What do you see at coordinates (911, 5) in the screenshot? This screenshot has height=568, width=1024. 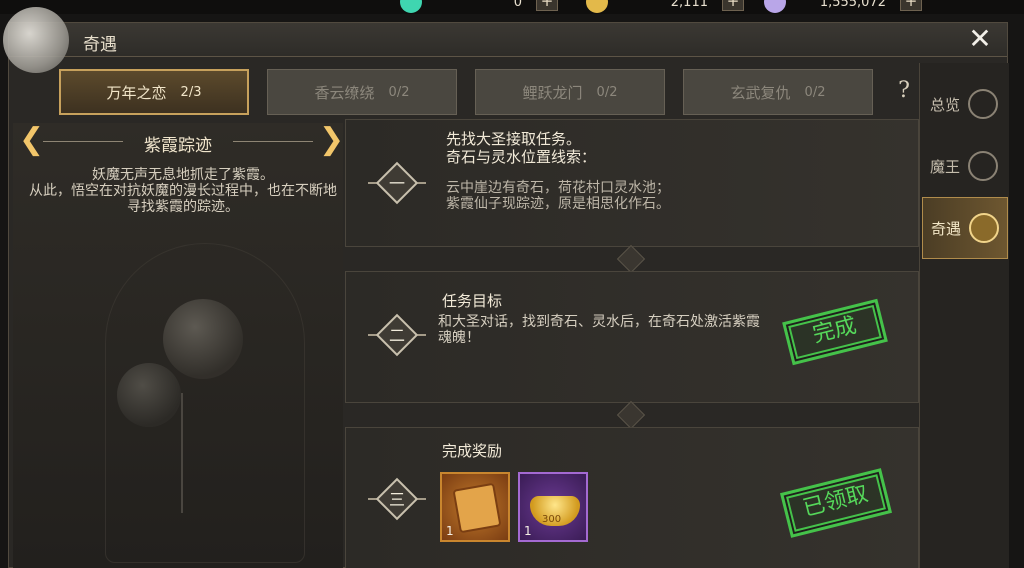 I see `add-silver-button: +` at bounding box center [911, 5].